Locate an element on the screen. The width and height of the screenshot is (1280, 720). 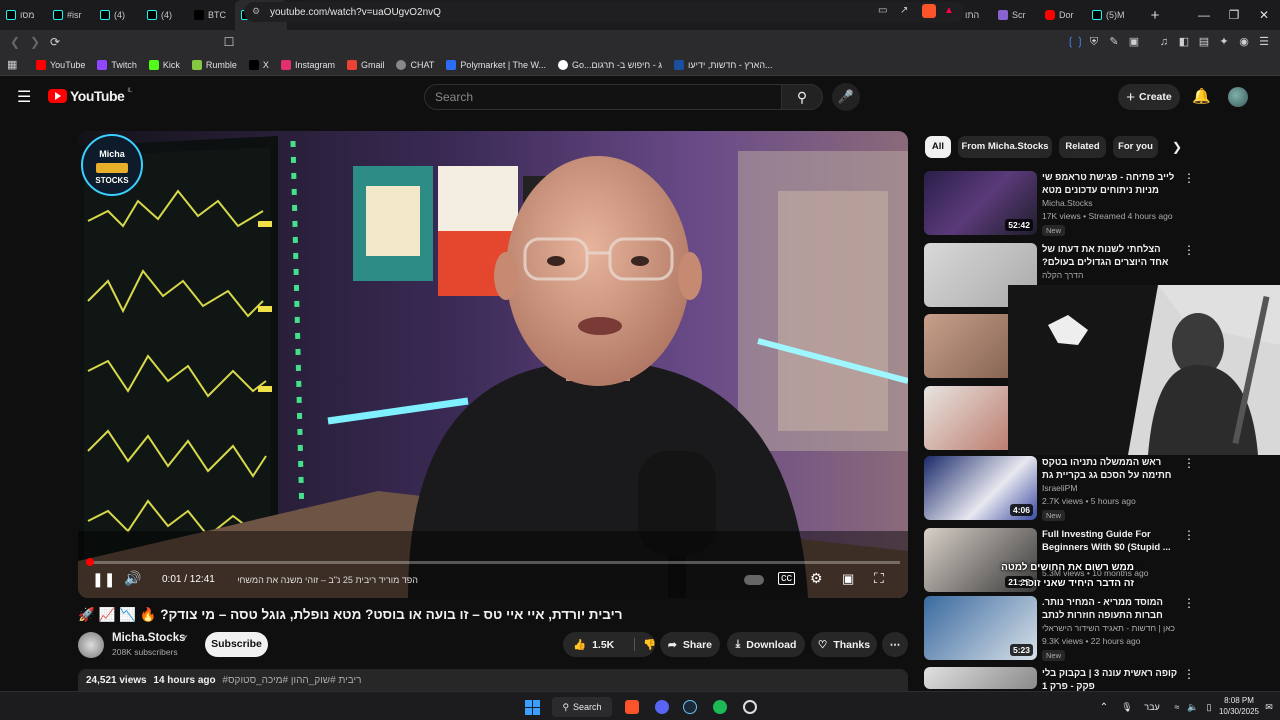
share-page-icon: ↗ is located at coordinates (904, 10).